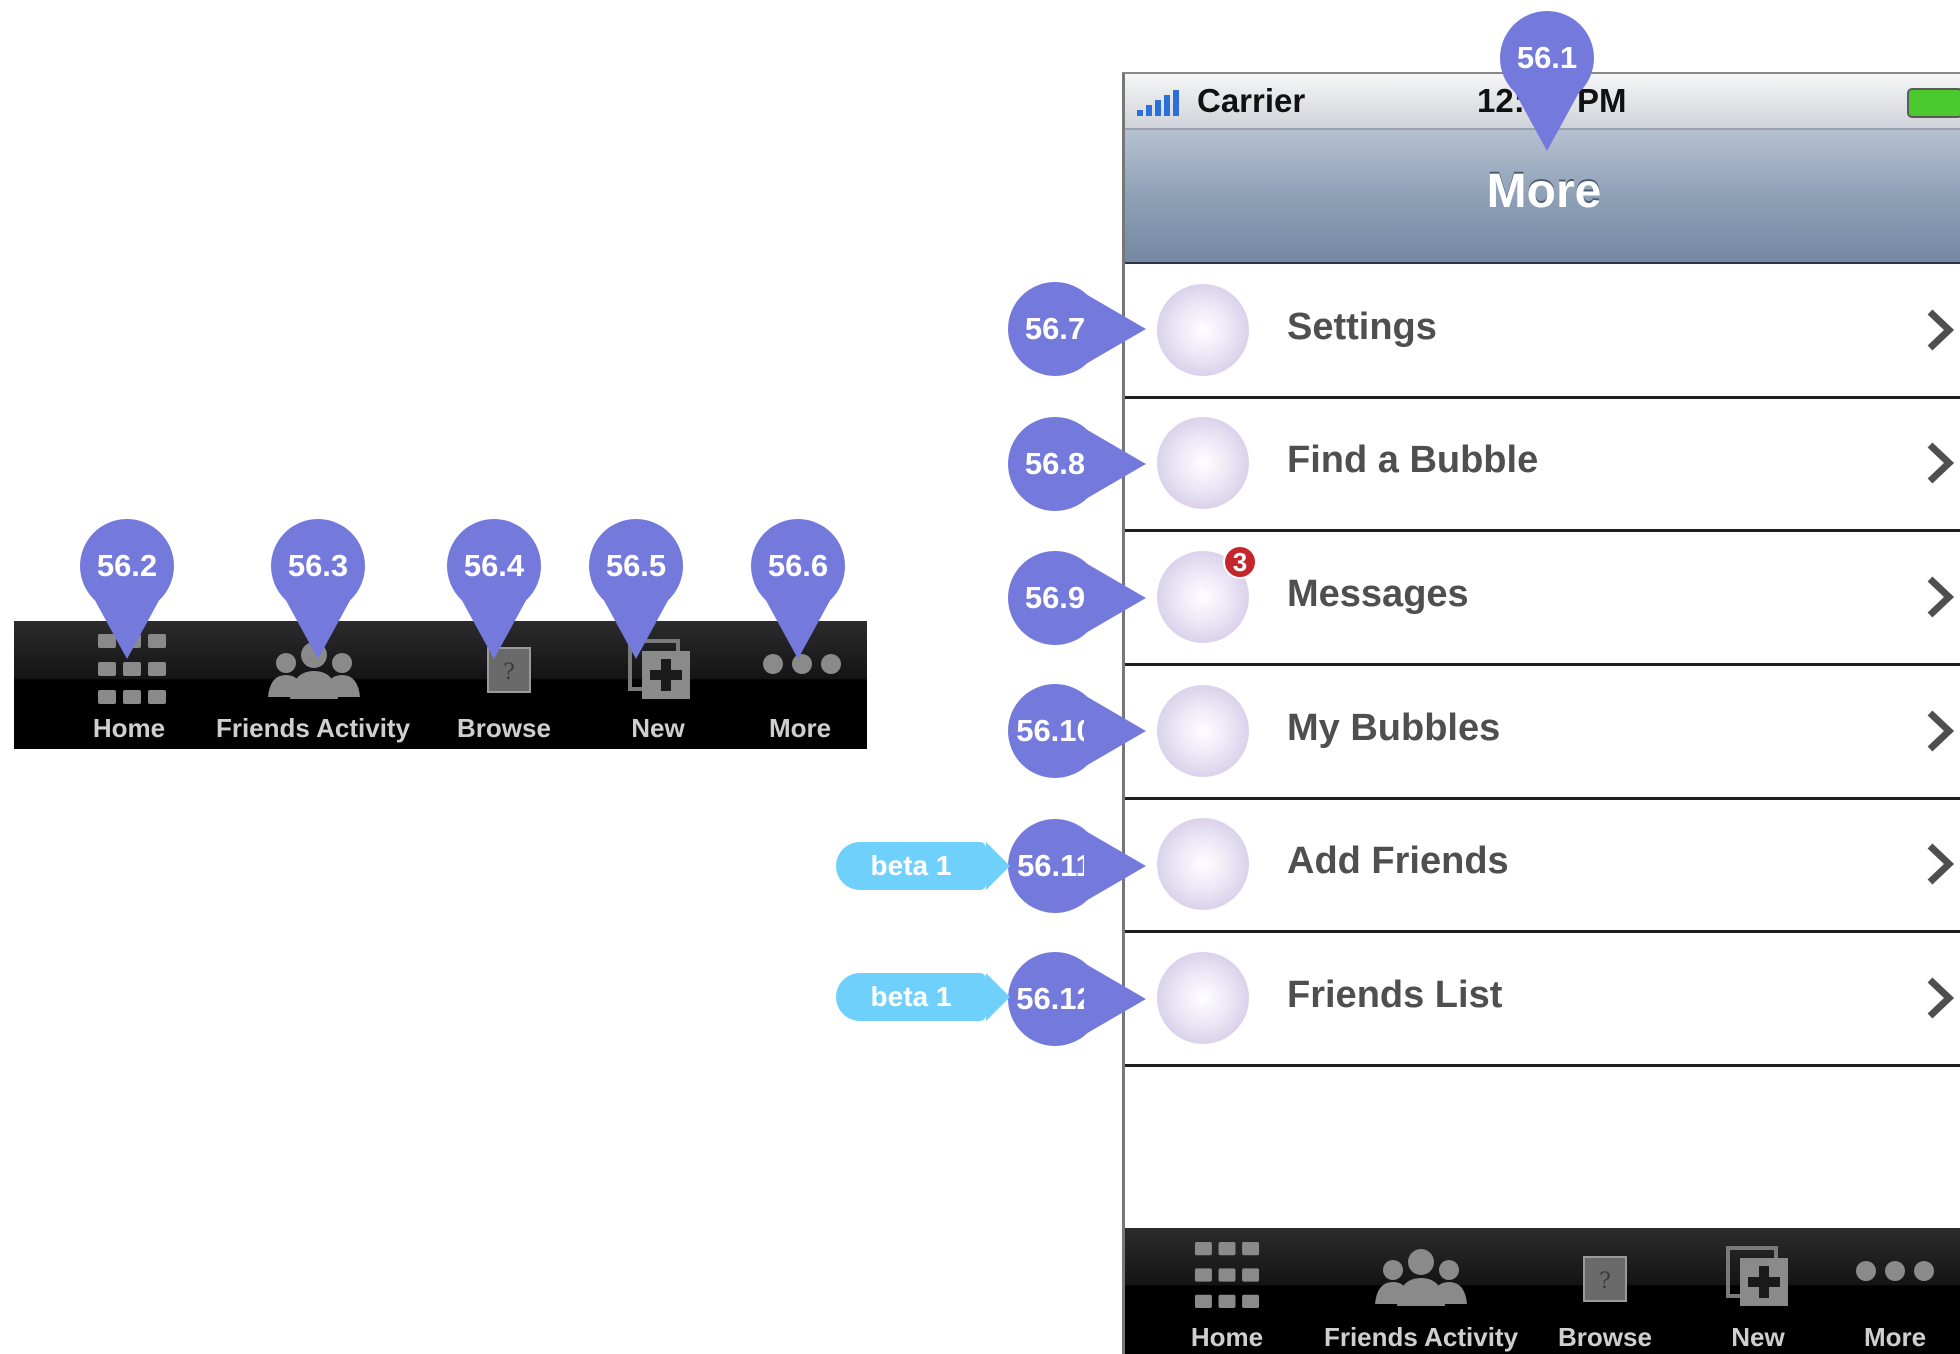 This screenshot has width=1960, height=1354. Describe the element at coordinates (127, 589) in the screenshot. I see `annotation-pin-56-2: 56.2` at that location.